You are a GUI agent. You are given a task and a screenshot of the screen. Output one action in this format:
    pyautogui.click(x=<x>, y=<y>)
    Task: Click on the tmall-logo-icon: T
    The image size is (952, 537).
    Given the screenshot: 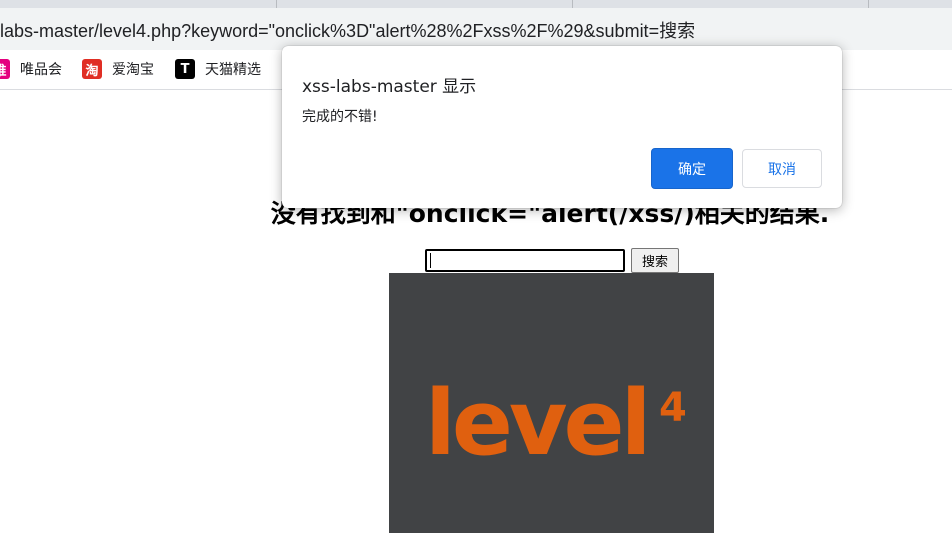 What is the action you would take?
    pyautogui.click(x=185, y=69)
    